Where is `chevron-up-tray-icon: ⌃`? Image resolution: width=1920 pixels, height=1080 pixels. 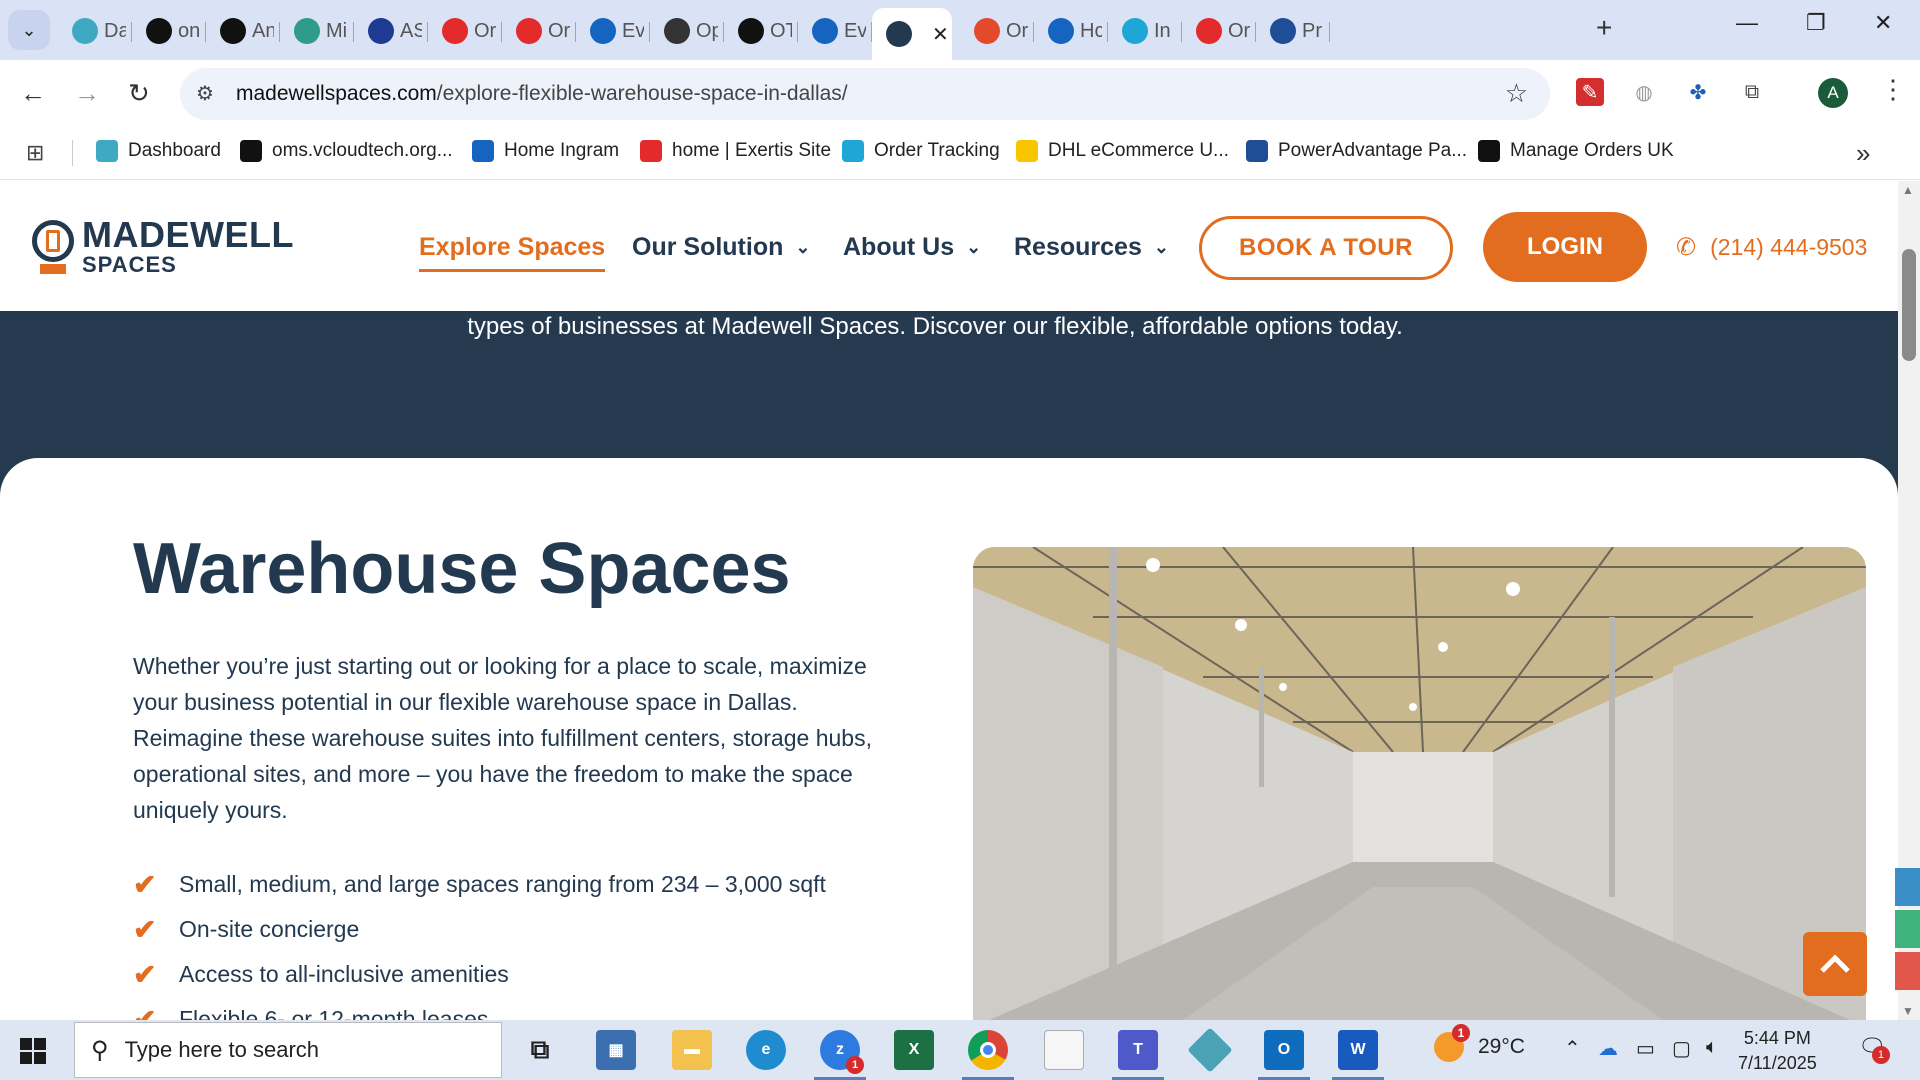
chevron-up-tray-icon: ⌃ is located at coordinates (1572, 1048).